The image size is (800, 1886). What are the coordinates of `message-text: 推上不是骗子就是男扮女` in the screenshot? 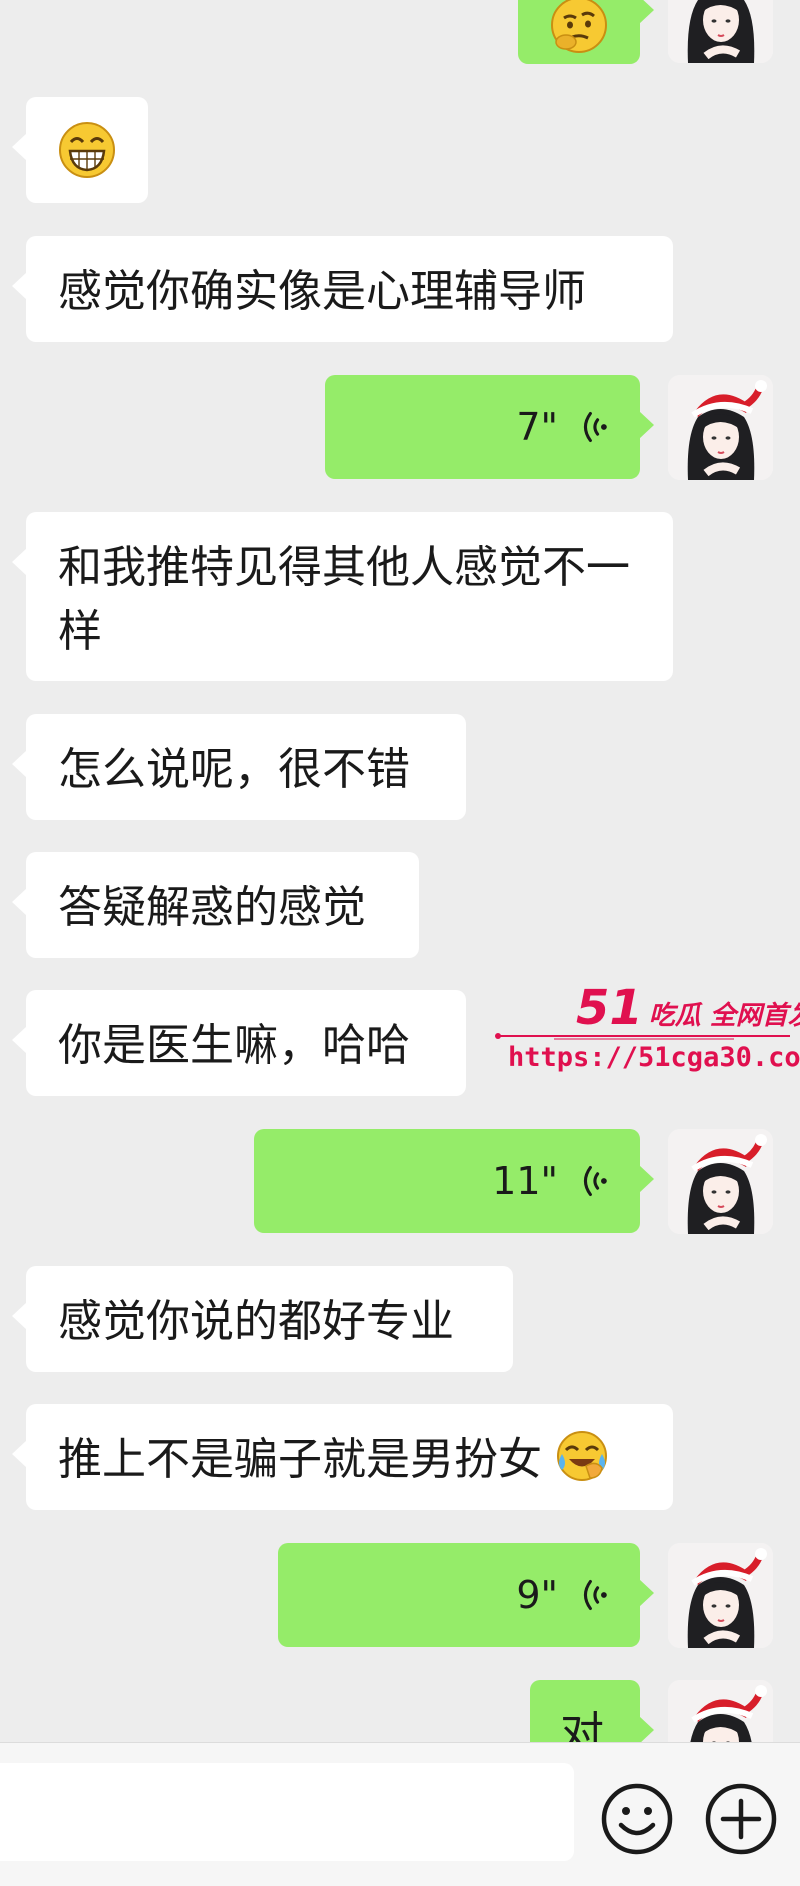 It's located at (300, 1459).